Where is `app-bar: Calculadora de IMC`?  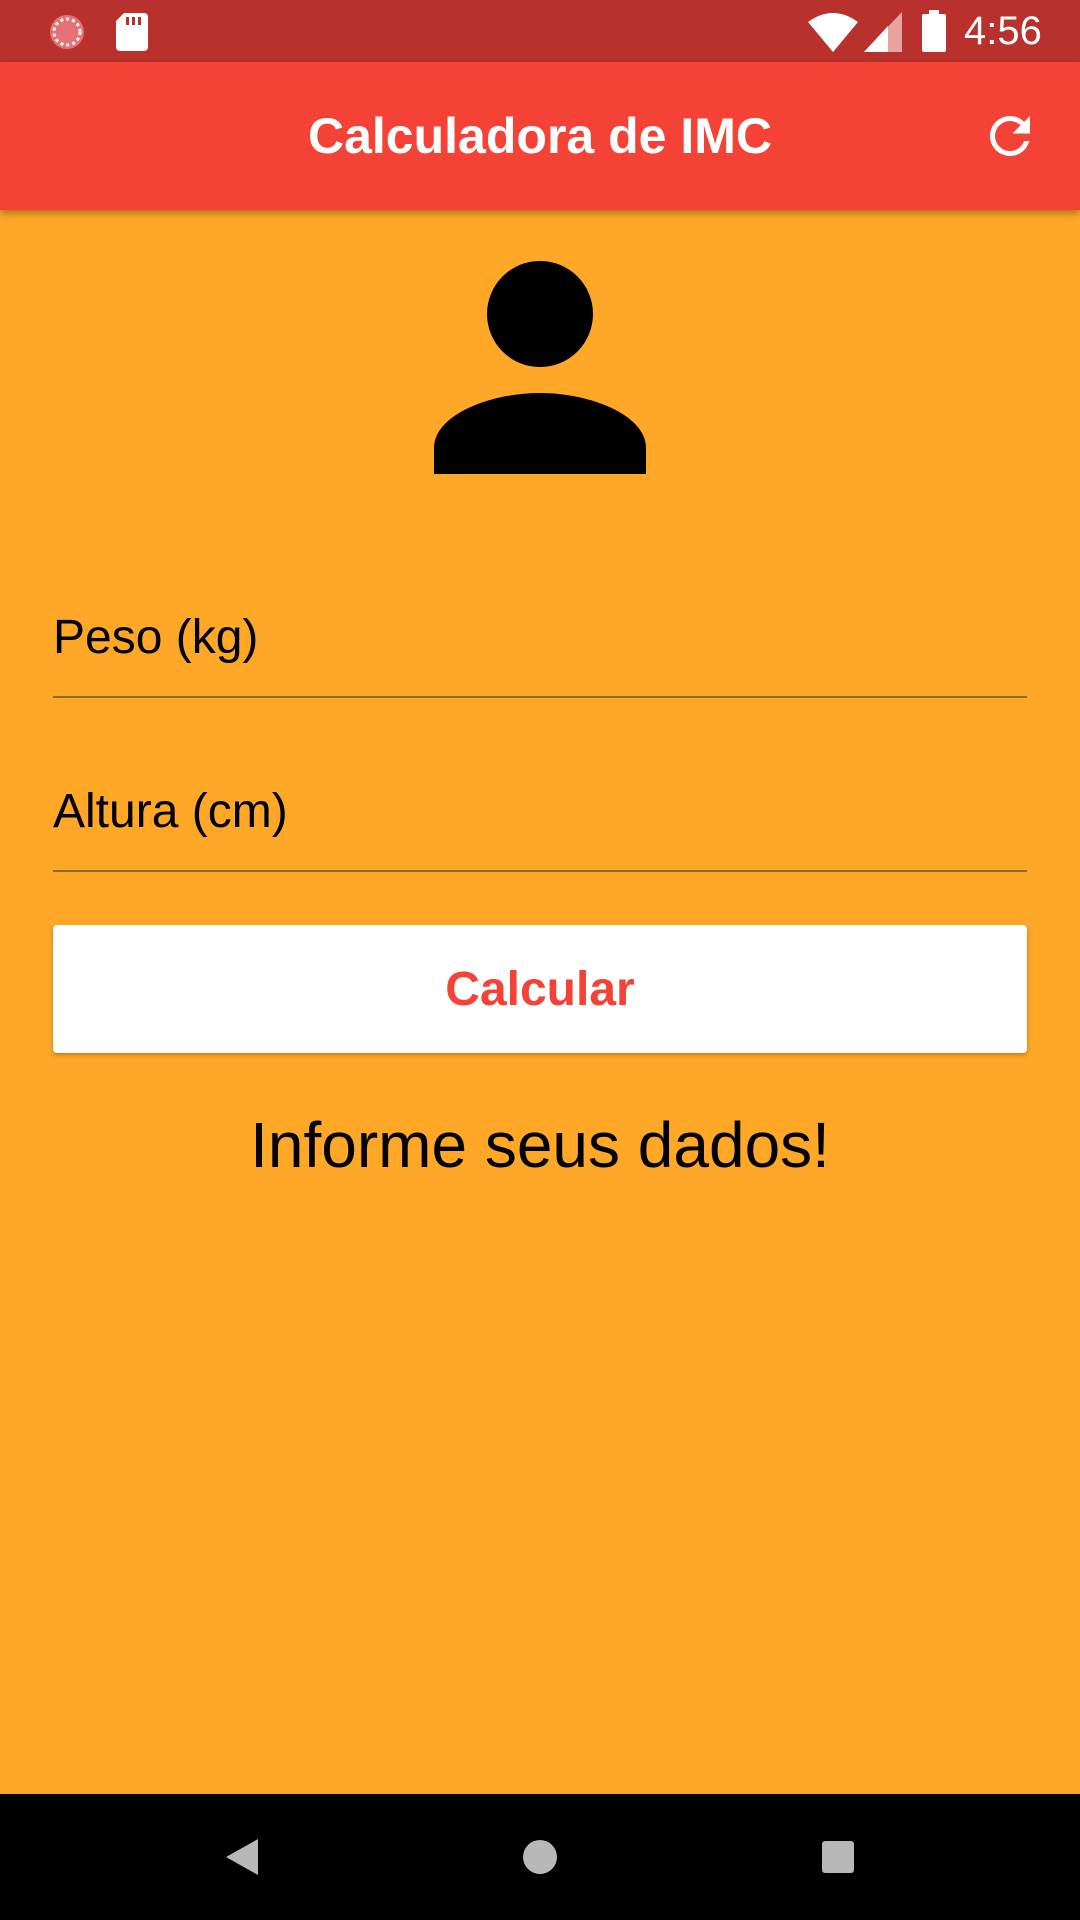
app-bar: Calculadora de IMC is located at coordinates (540, 136).